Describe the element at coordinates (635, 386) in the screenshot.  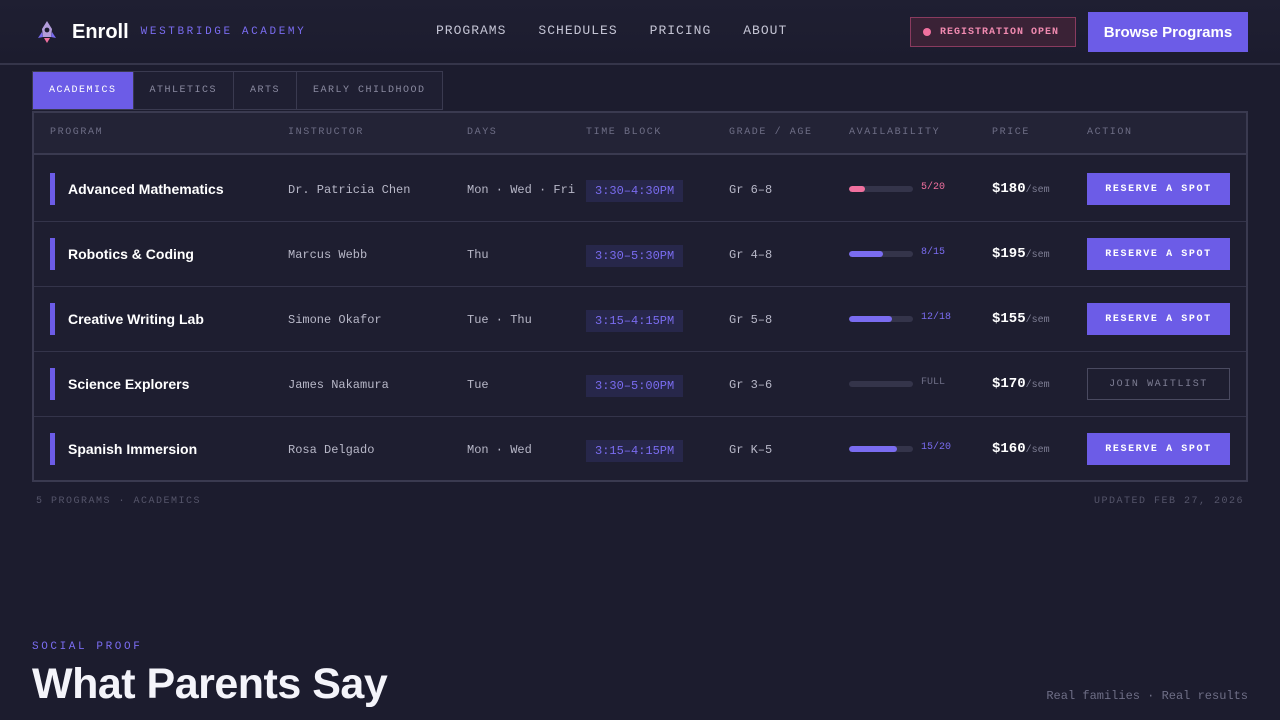
I see `time-block-chip: 3:30–5:00PM` at that location.